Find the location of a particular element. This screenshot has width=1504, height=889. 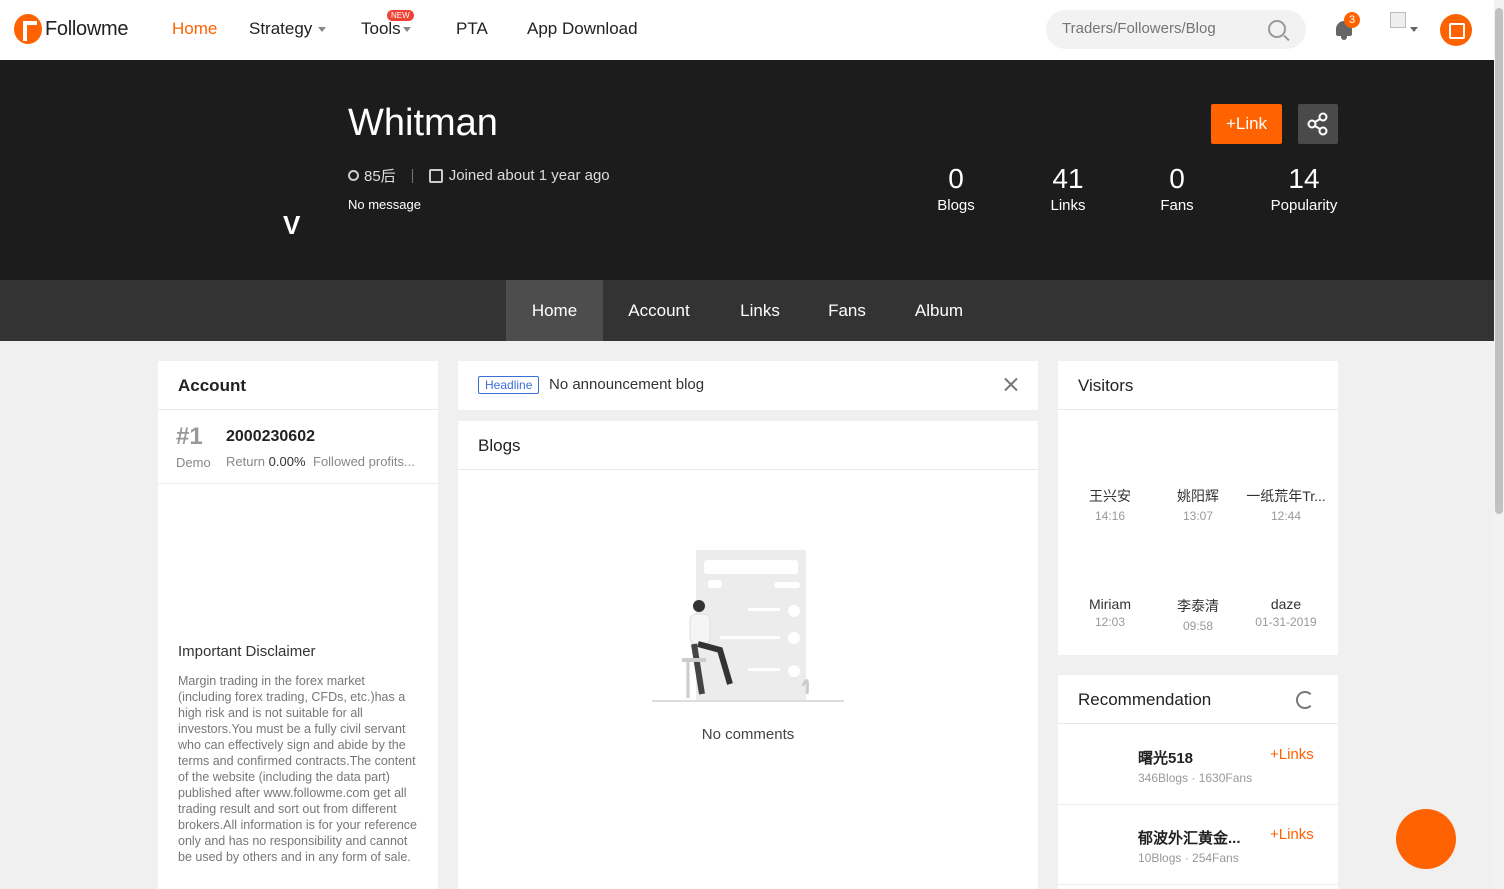

headline-card: Headline No announcement blog is located at coordinates (748, 385).